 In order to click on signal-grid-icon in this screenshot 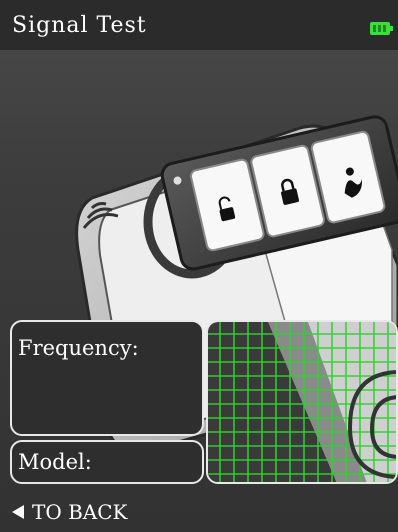, I will do `click(302, 402)`.